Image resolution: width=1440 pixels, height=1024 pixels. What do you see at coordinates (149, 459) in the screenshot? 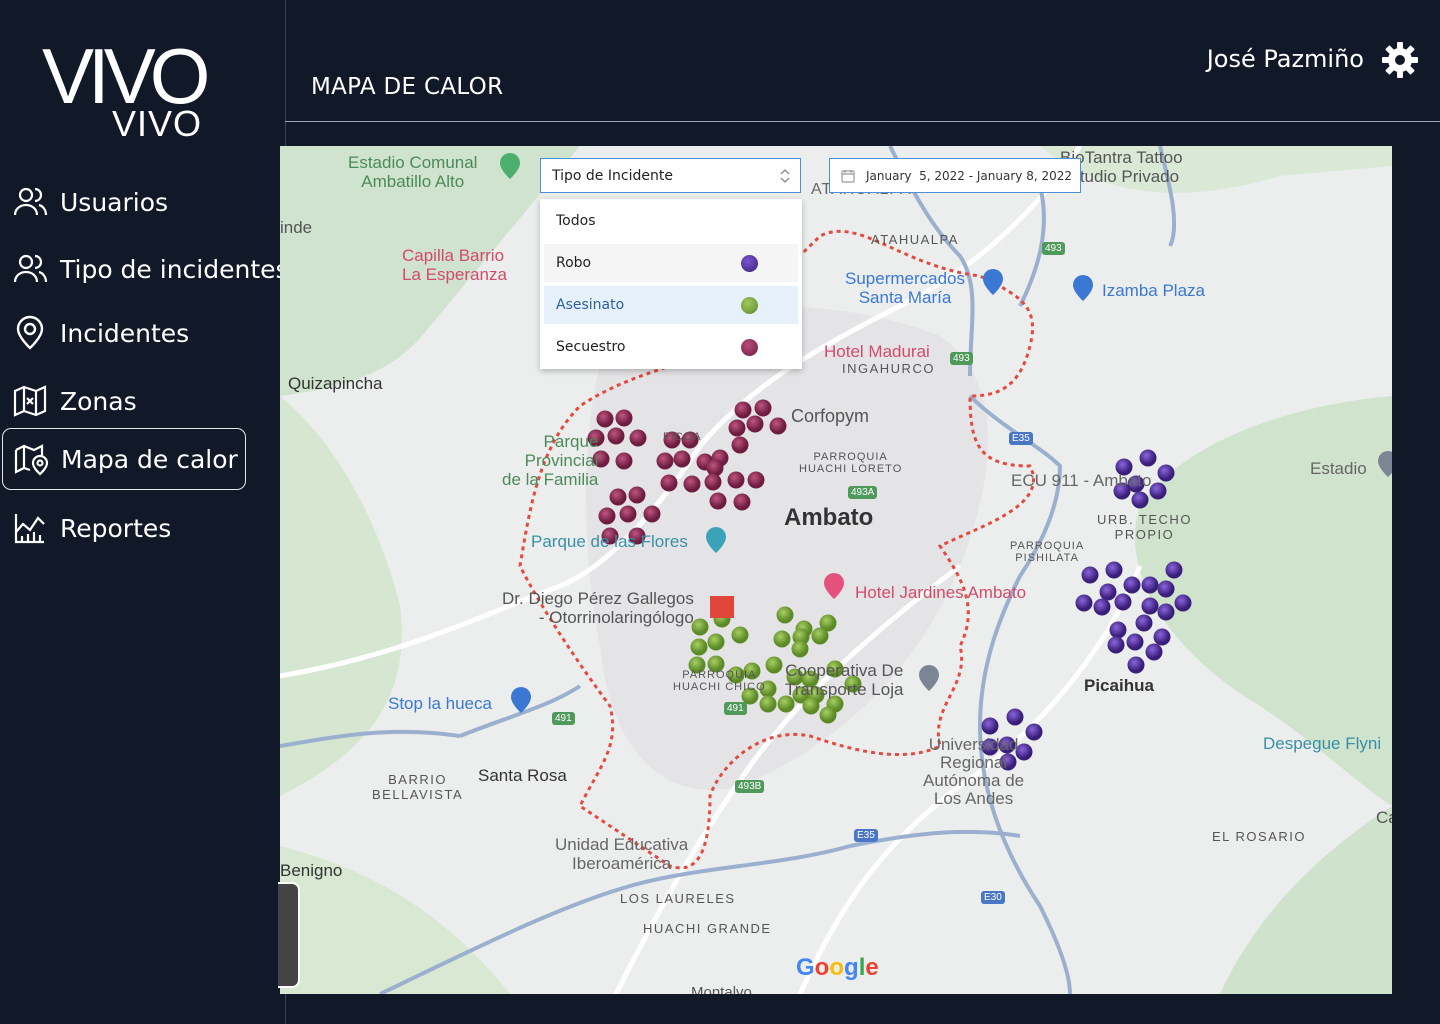
I see `sidebar-item-label: Mapa de calor` at bounding box center [149, 459].